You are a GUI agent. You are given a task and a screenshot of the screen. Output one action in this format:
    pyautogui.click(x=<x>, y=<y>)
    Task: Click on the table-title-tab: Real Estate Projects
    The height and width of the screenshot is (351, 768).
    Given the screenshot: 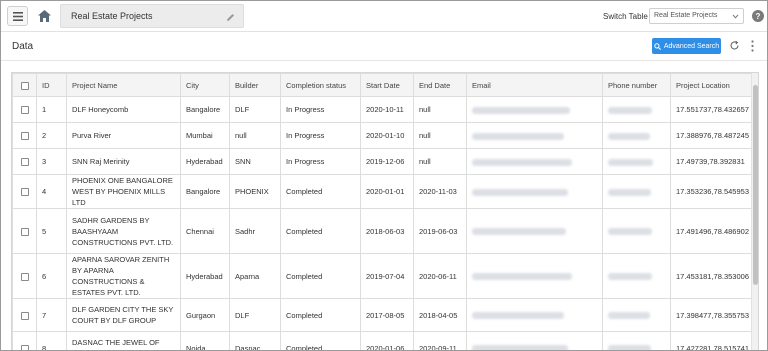 What is the action you would take?
    pyautogui.click(x=152, y=16)
    